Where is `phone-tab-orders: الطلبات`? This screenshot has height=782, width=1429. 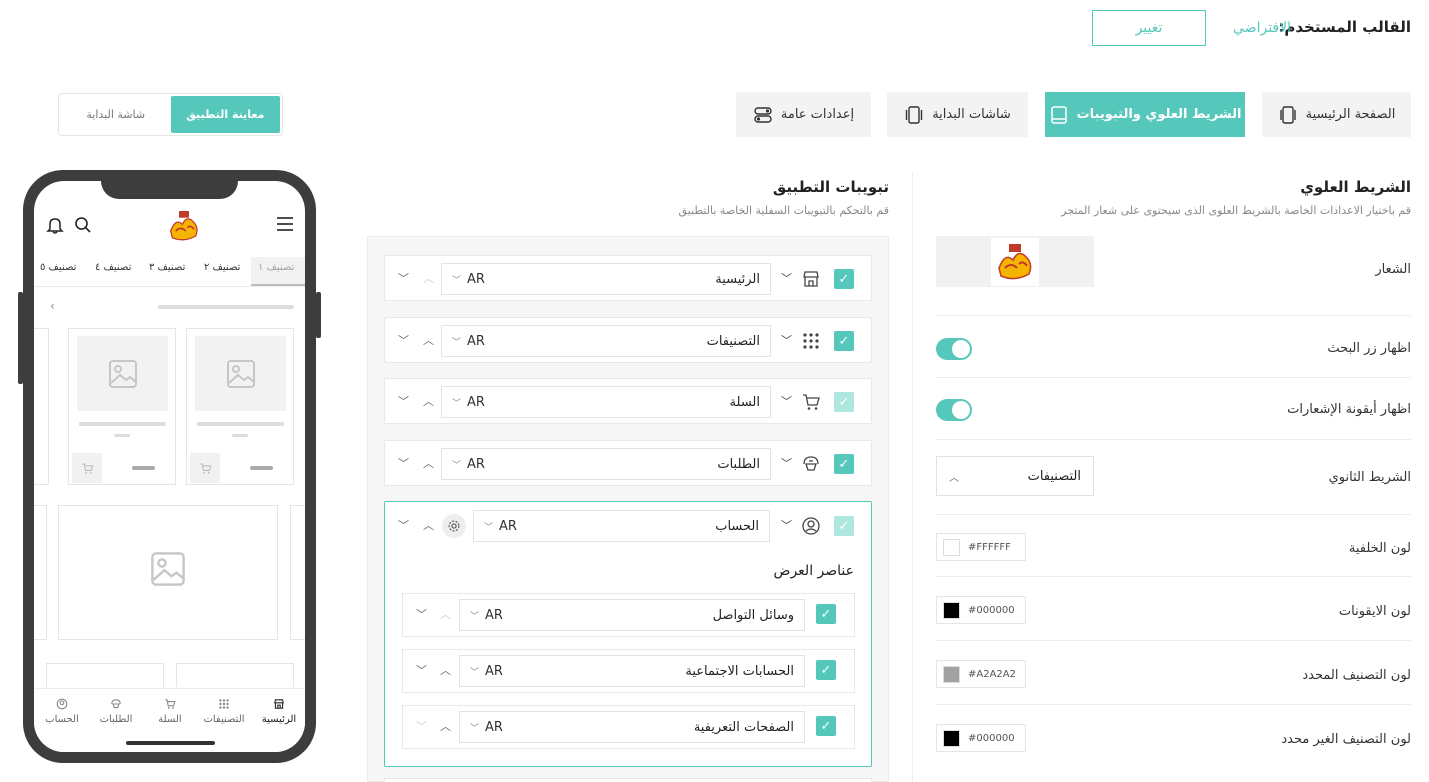
phone-tab-orders: الطلبات is located at coordinates (116, 719).